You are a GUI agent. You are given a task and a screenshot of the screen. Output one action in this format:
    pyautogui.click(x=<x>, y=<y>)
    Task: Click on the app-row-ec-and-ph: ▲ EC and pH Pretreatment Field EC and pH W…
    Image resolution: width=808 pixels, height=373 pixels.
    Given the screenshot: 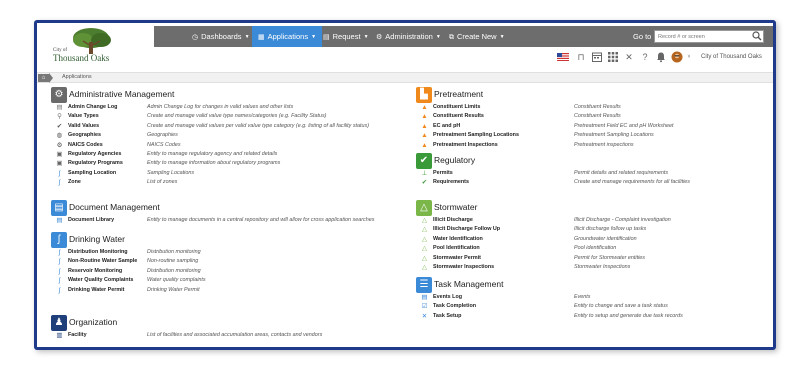 What is the action you would take?
    pyautogui.click(x=591, y=126)
    